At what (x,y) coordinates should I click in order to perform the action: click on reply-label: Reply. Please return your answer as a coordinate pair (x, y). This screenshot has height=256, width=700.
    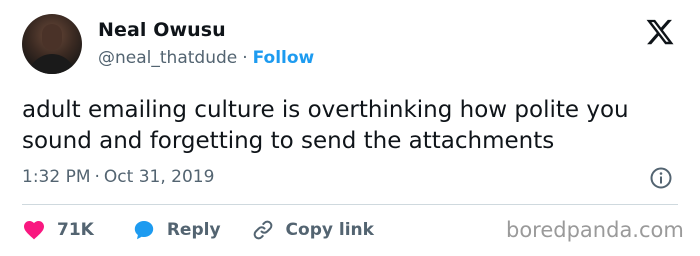
    Looking at the image, I should click on (193, 230).